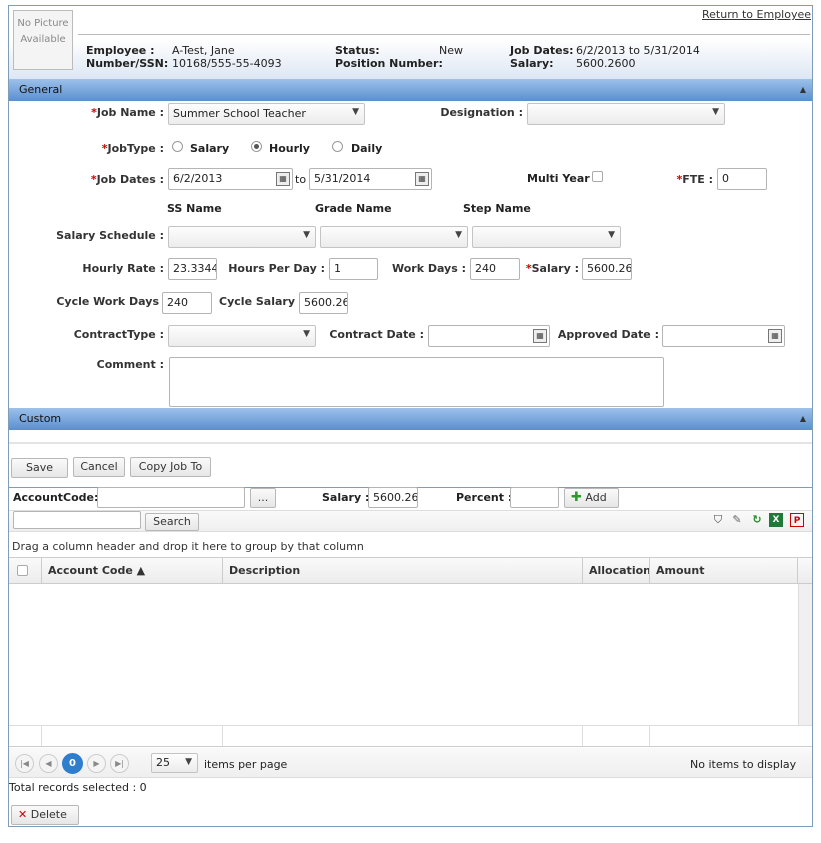 Image resolution: width=821 pixels, height=843 pixels. I want to click on total-selected-label: Total records selected : 0, so click(78, 787).